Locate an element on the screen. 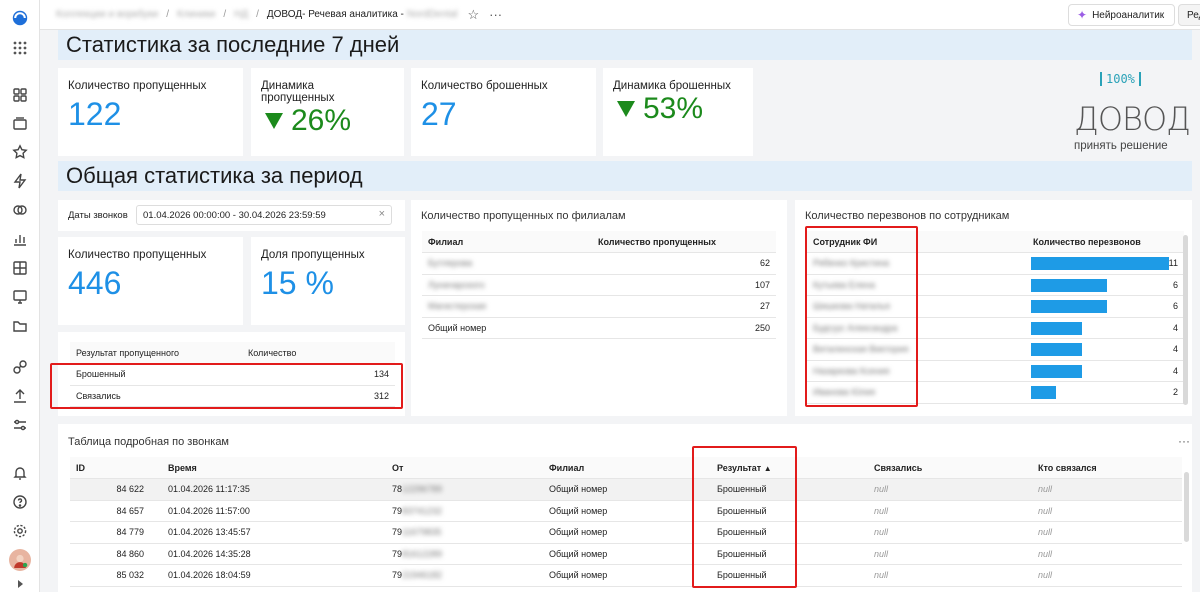 Image resolution: width=1200 pixels, height=592 pixels. kpi-value: 15 % is located at coordinates (297, 283).